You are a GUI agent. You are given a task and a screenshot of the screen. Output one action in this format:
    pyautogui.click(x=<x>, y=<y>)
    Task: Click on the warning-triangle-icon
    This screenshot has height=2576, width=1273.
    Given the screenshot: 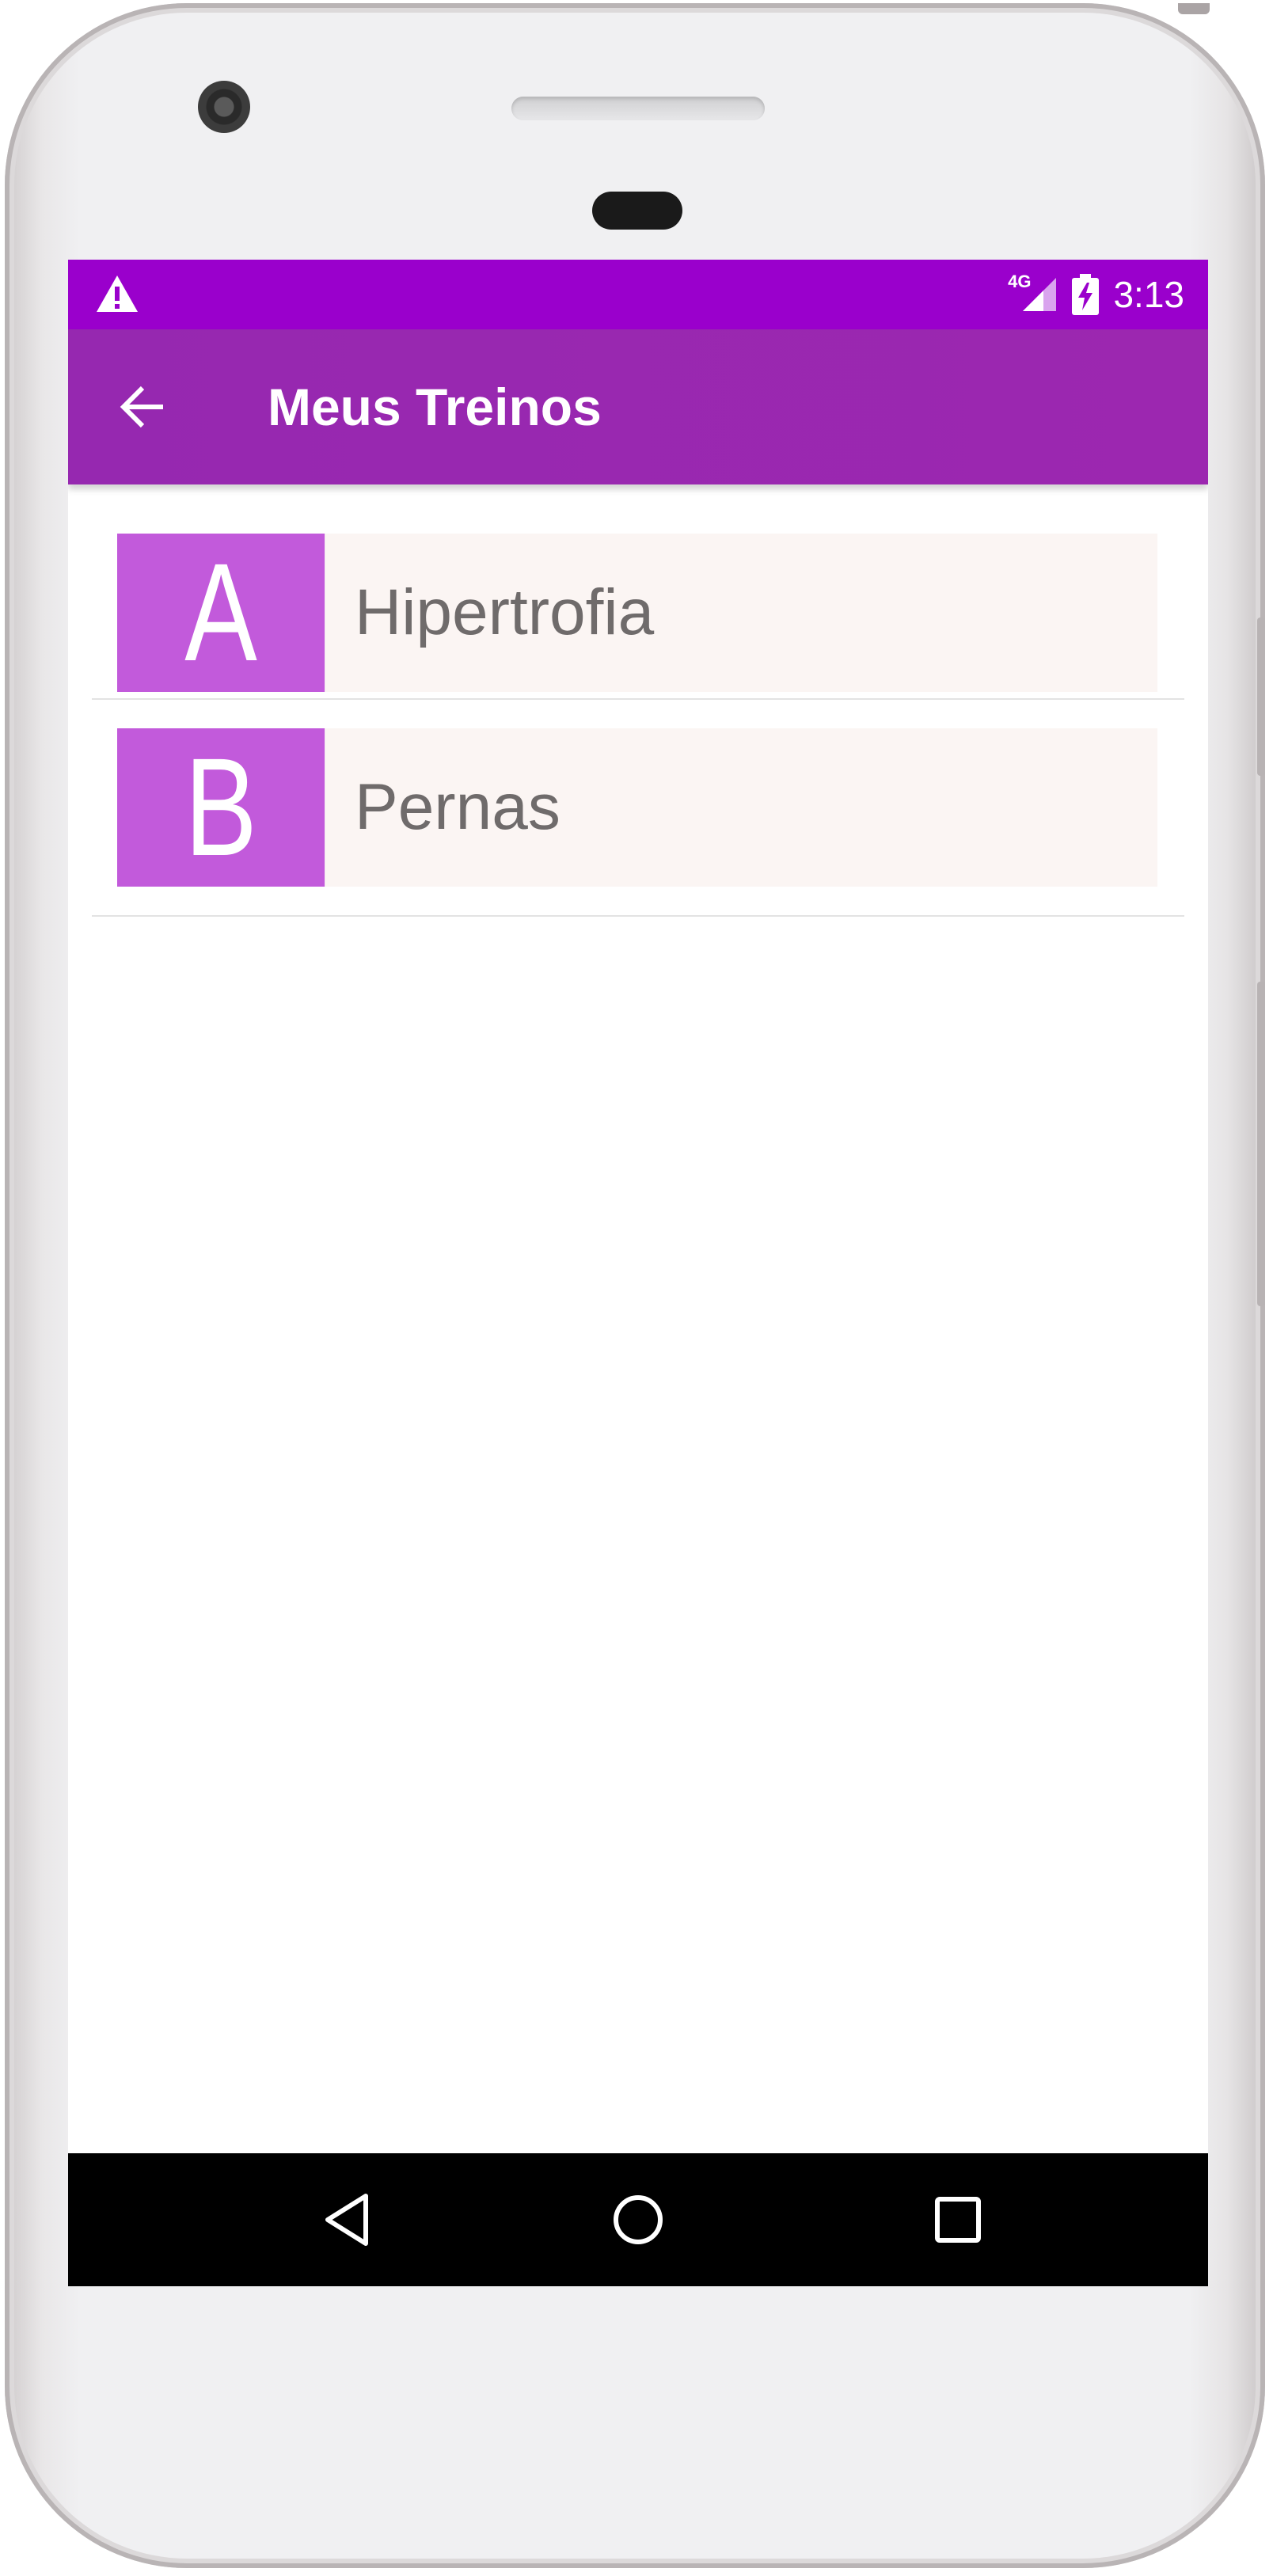 What is the action you would take?
    pyautogui.click(x=117, y=294)
    